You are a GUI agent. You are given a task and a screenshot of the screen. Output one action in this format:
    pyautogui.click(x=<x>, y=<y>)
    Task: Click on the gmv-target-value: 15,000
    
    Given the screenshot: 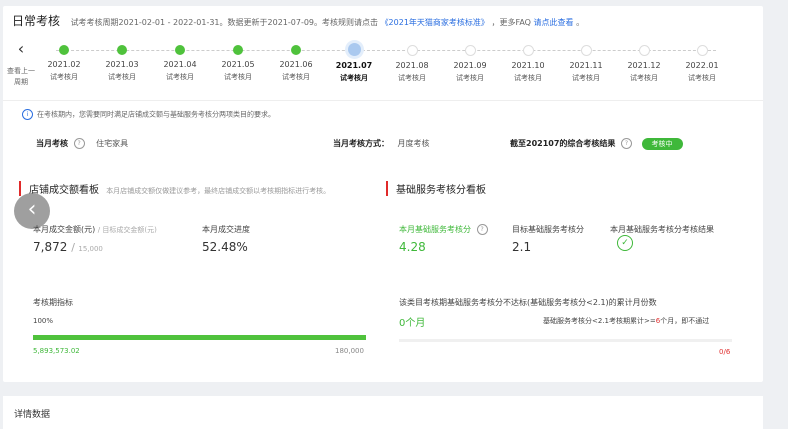 What is the action you would take?
    pyautogui.click(x=90, y=249)
    